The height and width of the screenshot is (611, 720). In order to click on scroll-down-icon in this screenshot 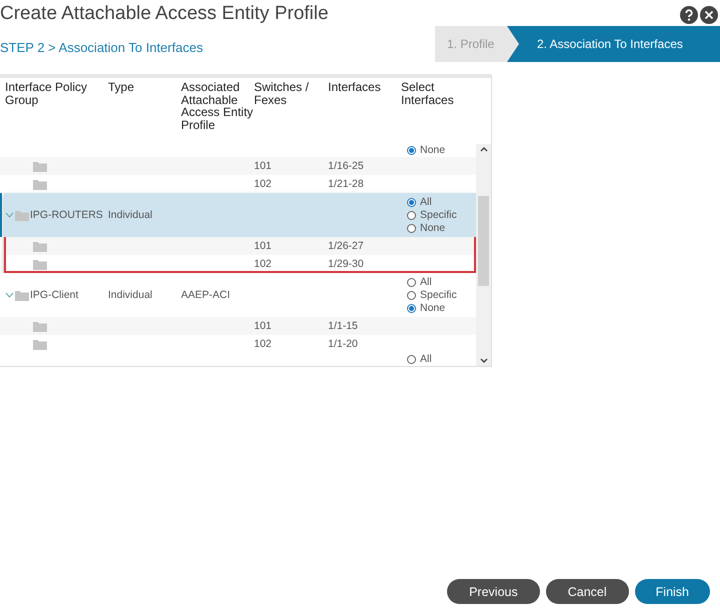, I will do `click(484, 361)`.